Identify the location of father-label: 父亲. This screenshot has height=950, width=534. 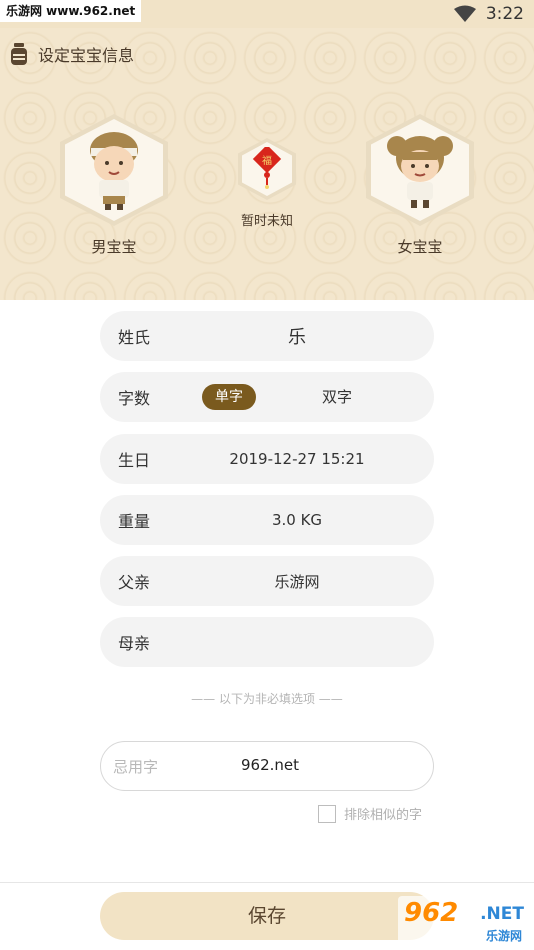
(134, 582).